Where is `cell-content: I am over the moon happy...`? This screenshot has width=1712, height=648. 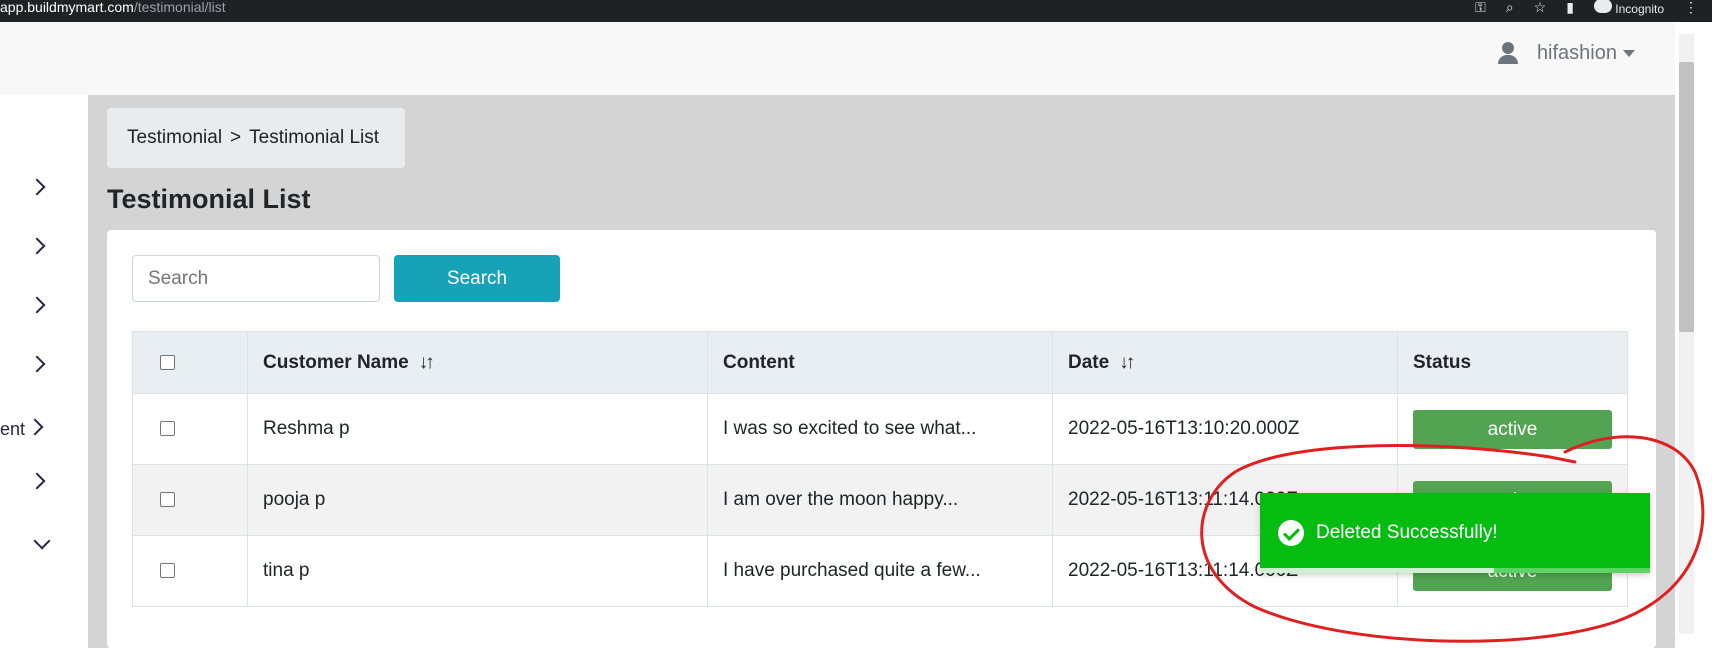 cell-content: I am over the moon happy... is located at coordinates (880, 500).